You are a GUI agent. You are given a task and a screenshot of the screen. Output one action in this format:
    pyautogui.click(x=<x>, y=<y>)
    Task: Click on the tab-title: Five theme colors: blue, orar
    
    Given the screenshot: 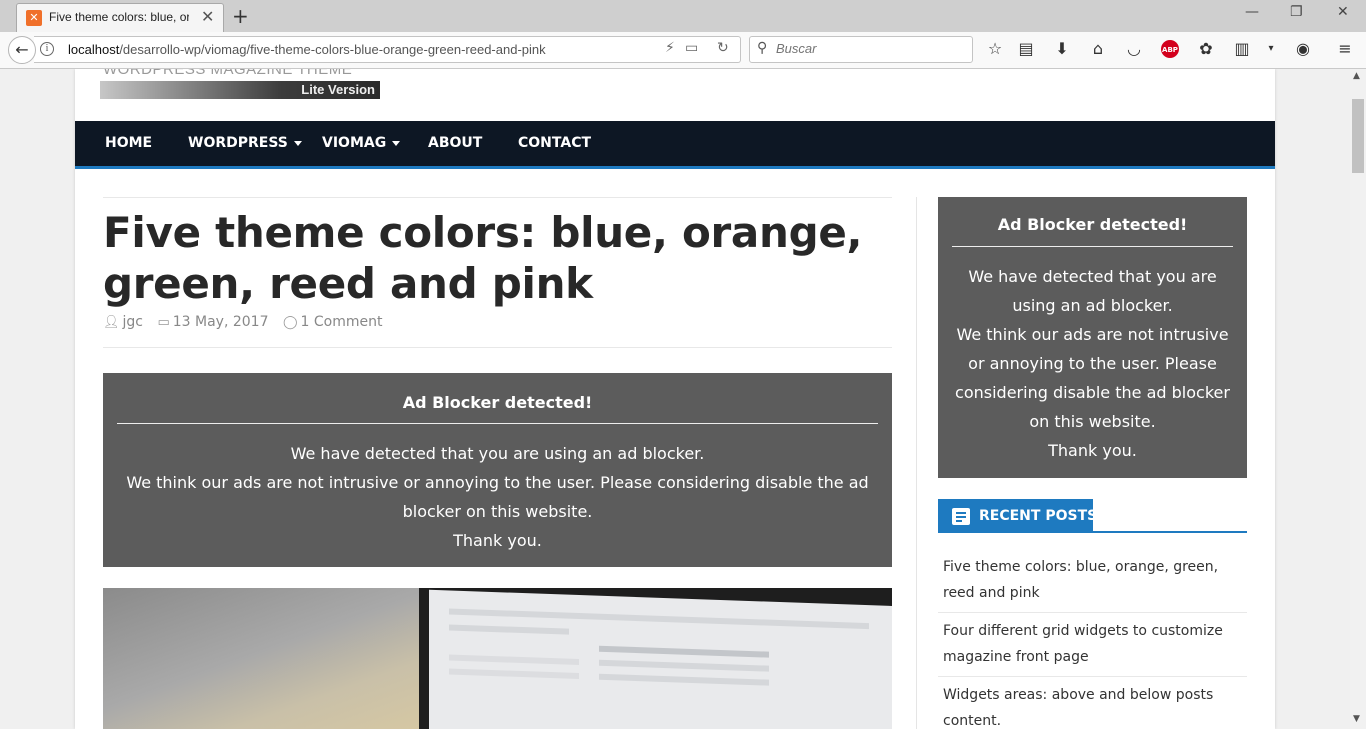 What is the action you would take?
    pyautogui.click(x=119, y=17)
    